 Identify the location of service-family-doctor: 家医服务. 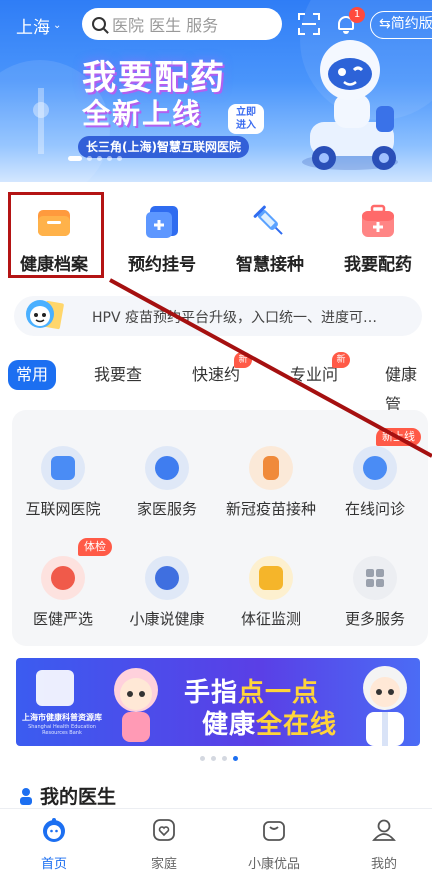
(167, 482).